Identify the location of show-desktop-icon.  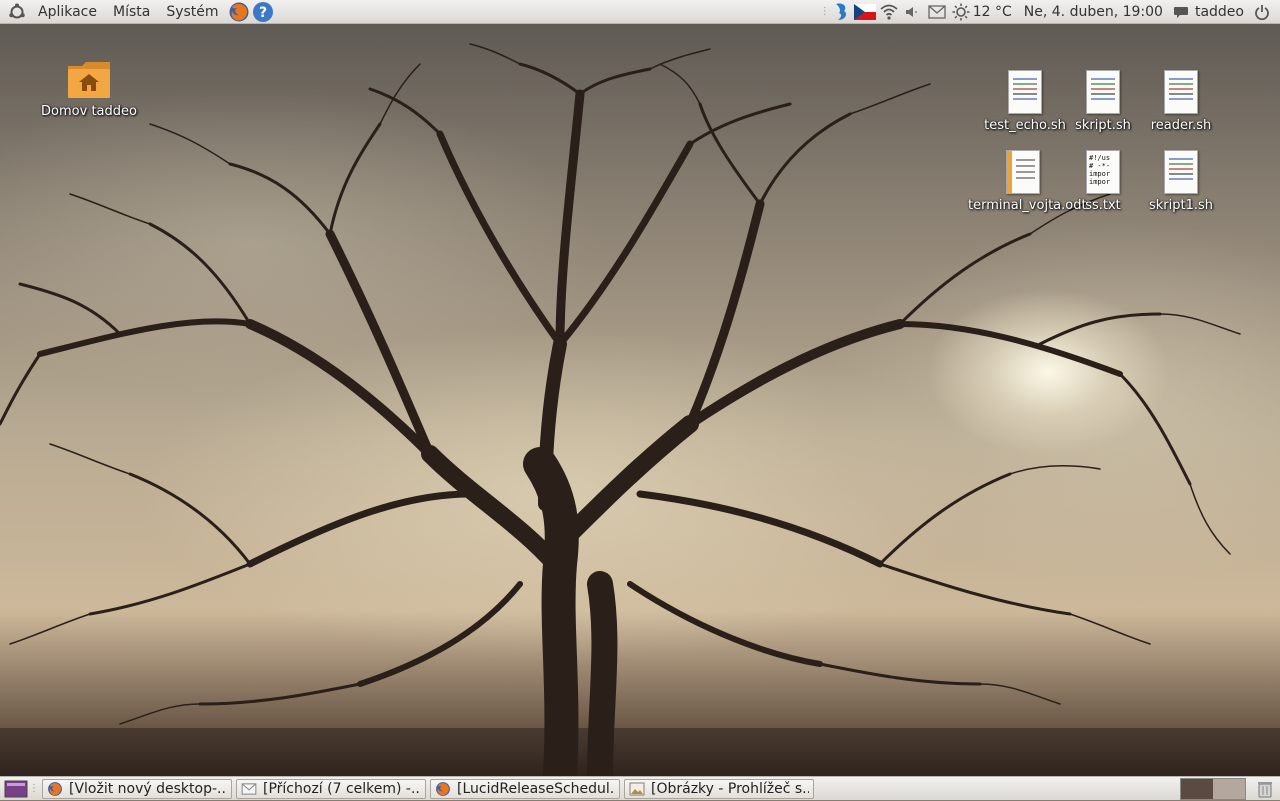
(16, 788).